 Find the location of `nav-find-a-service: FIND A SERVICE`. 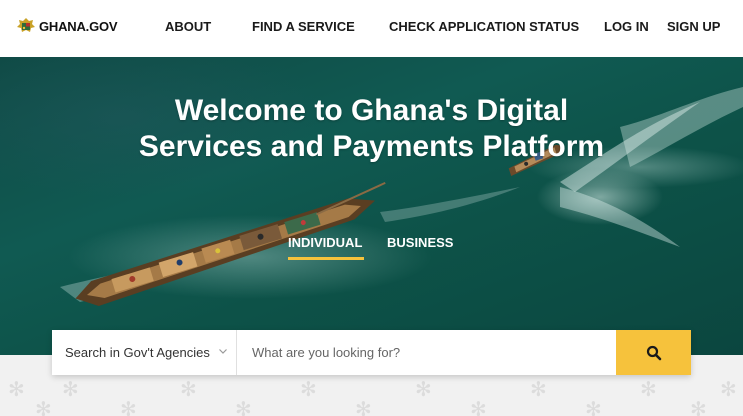

nav-find-a-service: FIND A SERVICE is located at coordinates (303, 26).